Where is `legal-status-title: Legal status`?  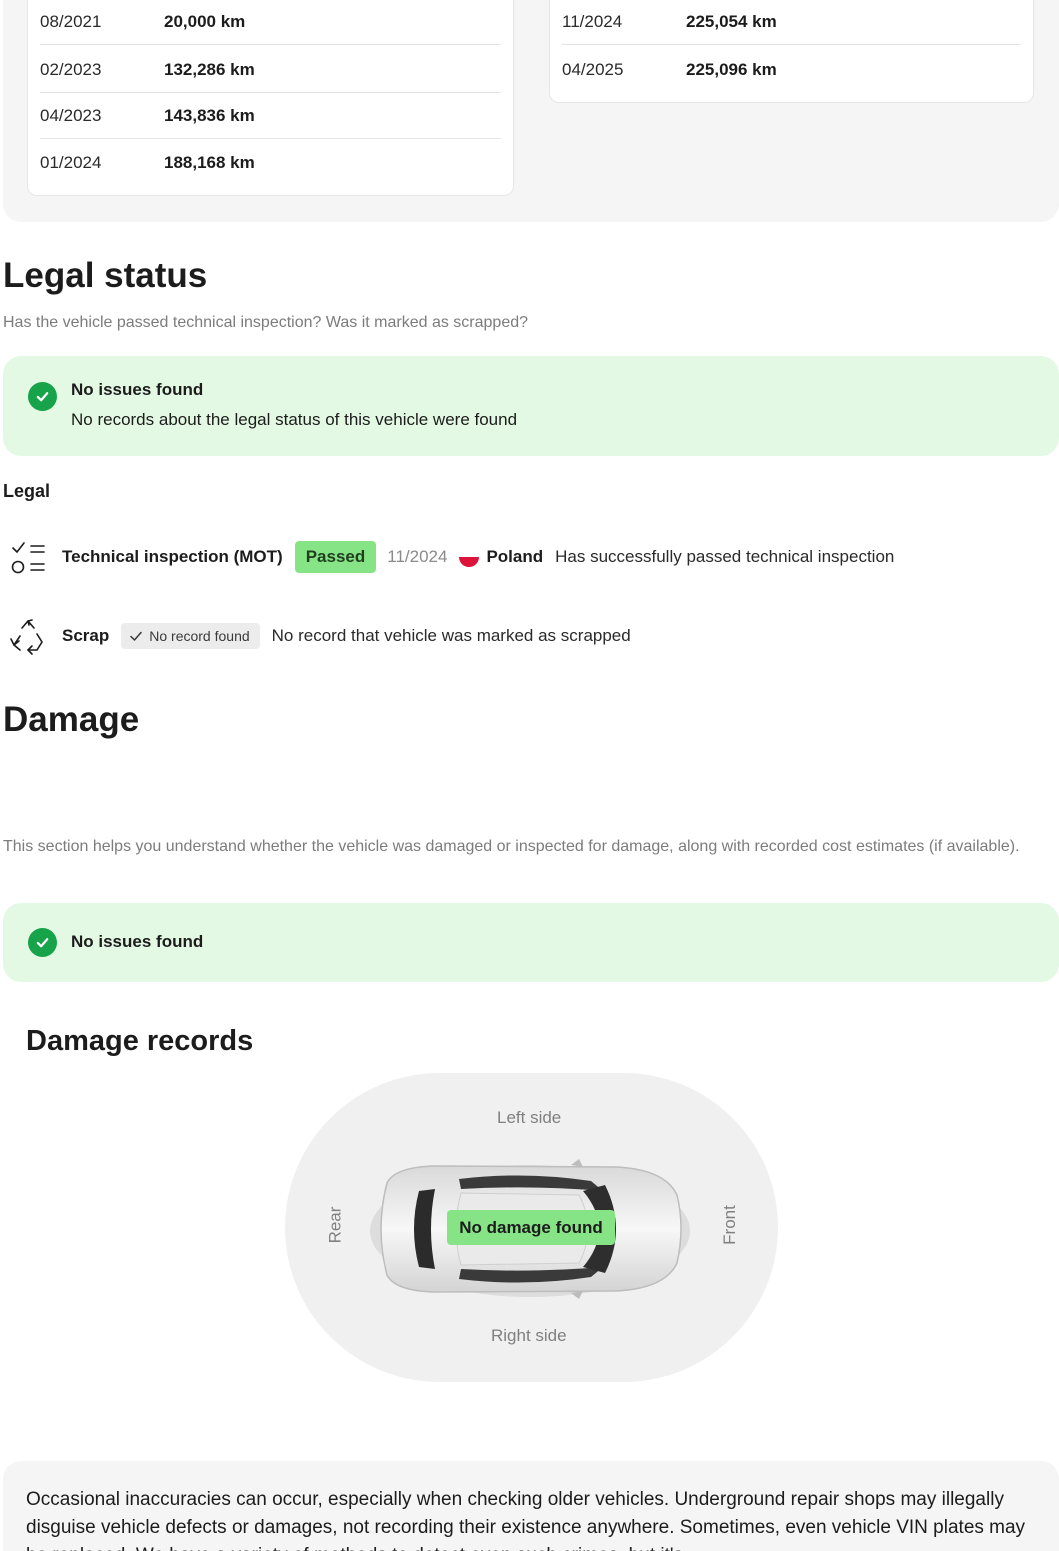
legal-status-title: Legal status is located at coordinates (105, 275).